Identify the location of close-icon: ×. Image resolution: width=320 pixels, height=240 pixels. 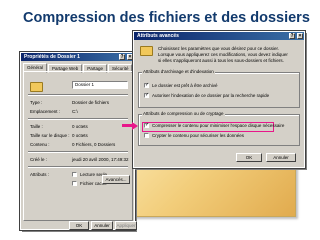
(300, 36).